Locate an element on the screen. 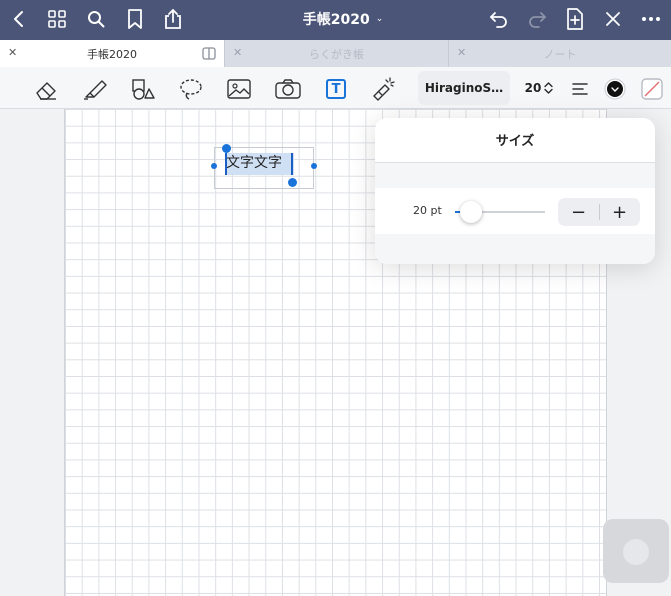 This screenshot has height=596, width=671. eraser-icon is located at coordinates (47, 89).